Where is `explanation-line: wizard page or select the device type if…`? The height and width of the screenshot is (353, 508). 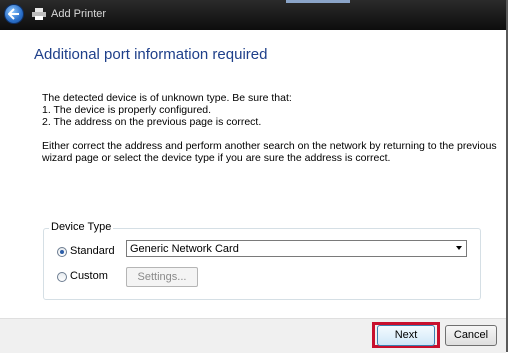 explanation-line: wizard page or select the device type if… is located at coordinates (216, 158).